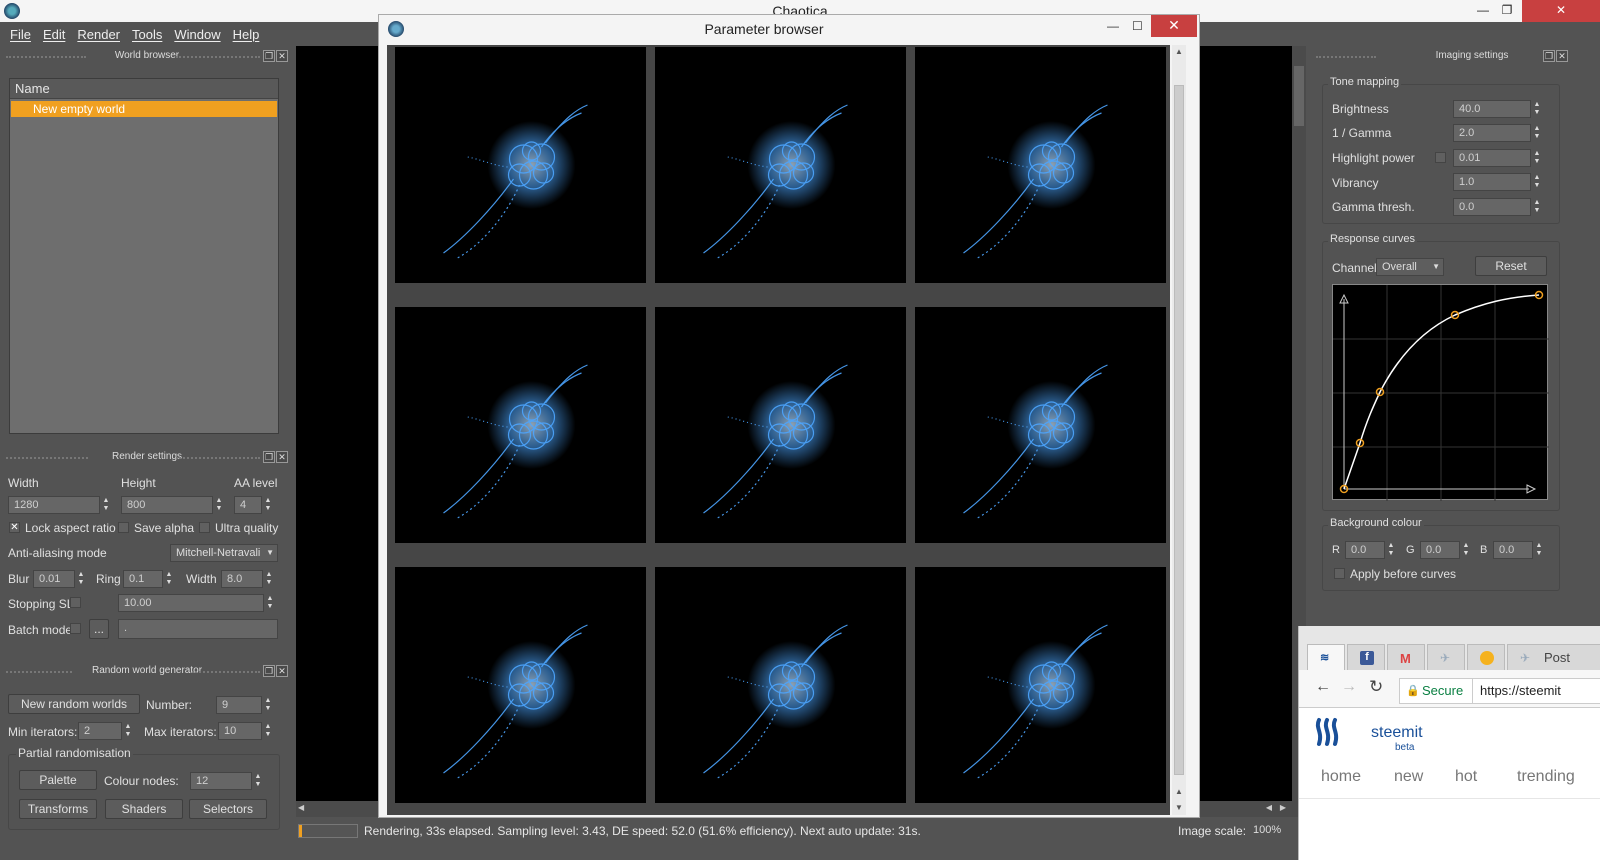 This screenshot has height=860, width=1600. Describe the element at coordinates (74, 704) in the screenshot. I see `new-random-worlds-button: New random worlds` at that location.